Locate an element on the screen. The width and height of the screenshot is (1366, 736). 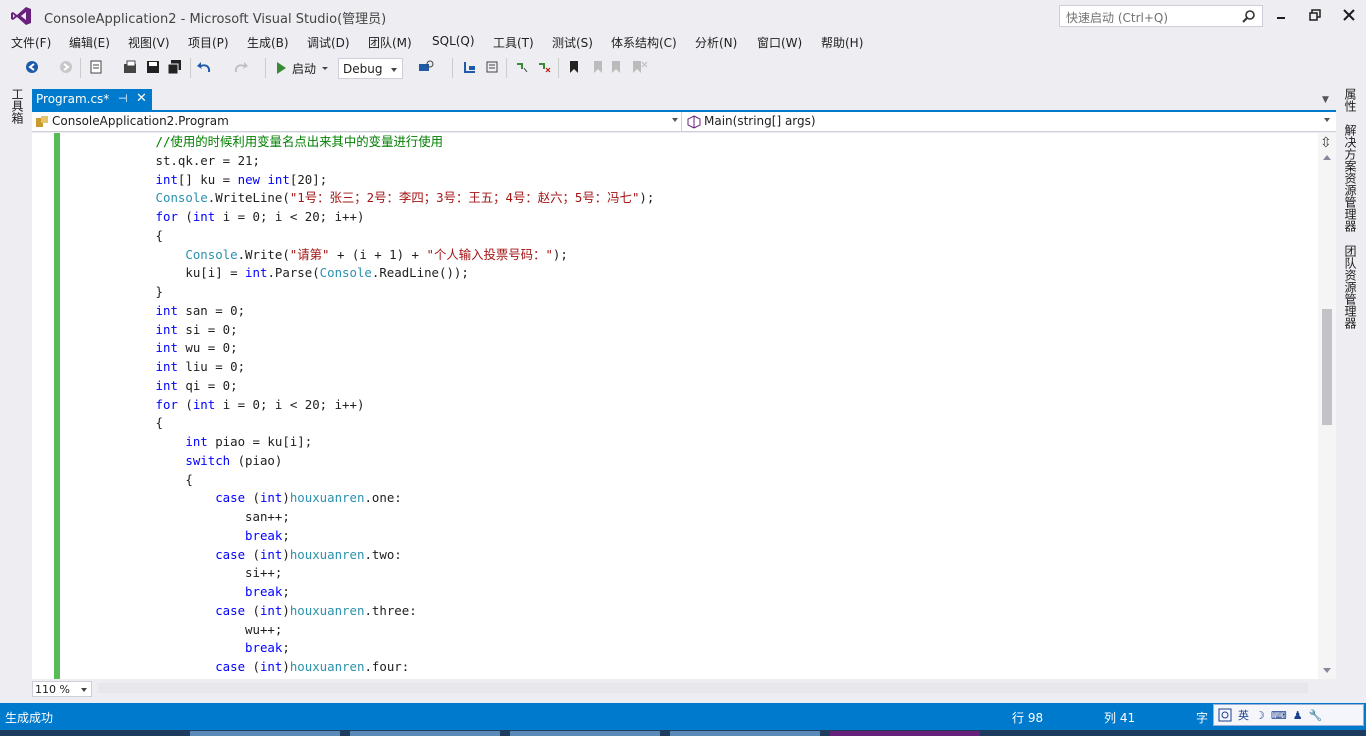
tab-program-cs: Program.cs* ⊣ ✕ is located at coordinates (92, 99).